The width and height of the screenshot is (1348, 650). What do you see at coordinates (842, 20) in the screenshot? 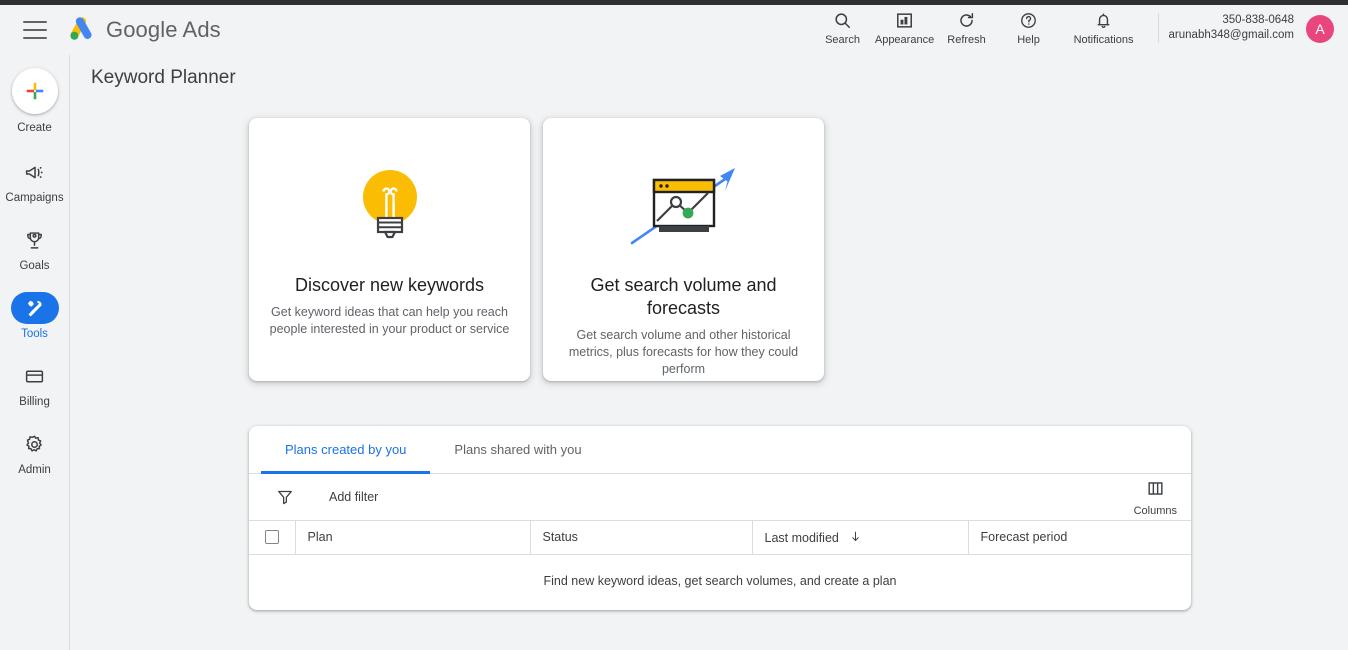
I see `search-icon` at bounding box center [842, 20].